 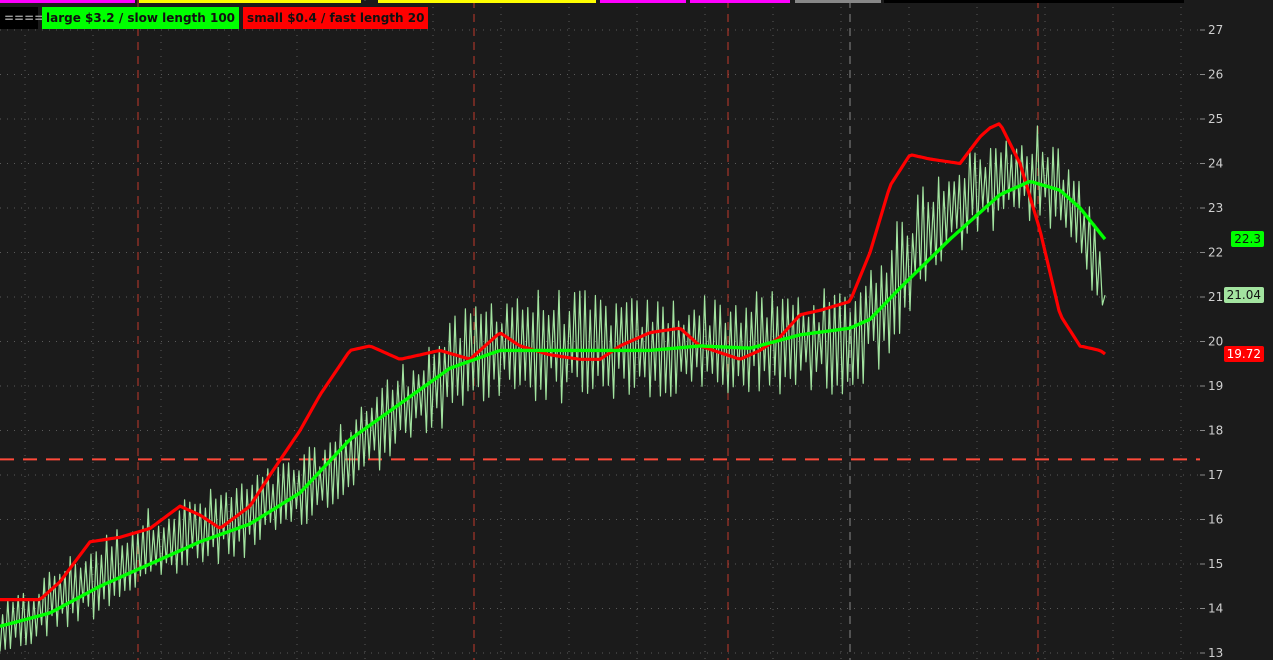 I want to click on y-tick-label: 18, so click(x=1215, y=431).